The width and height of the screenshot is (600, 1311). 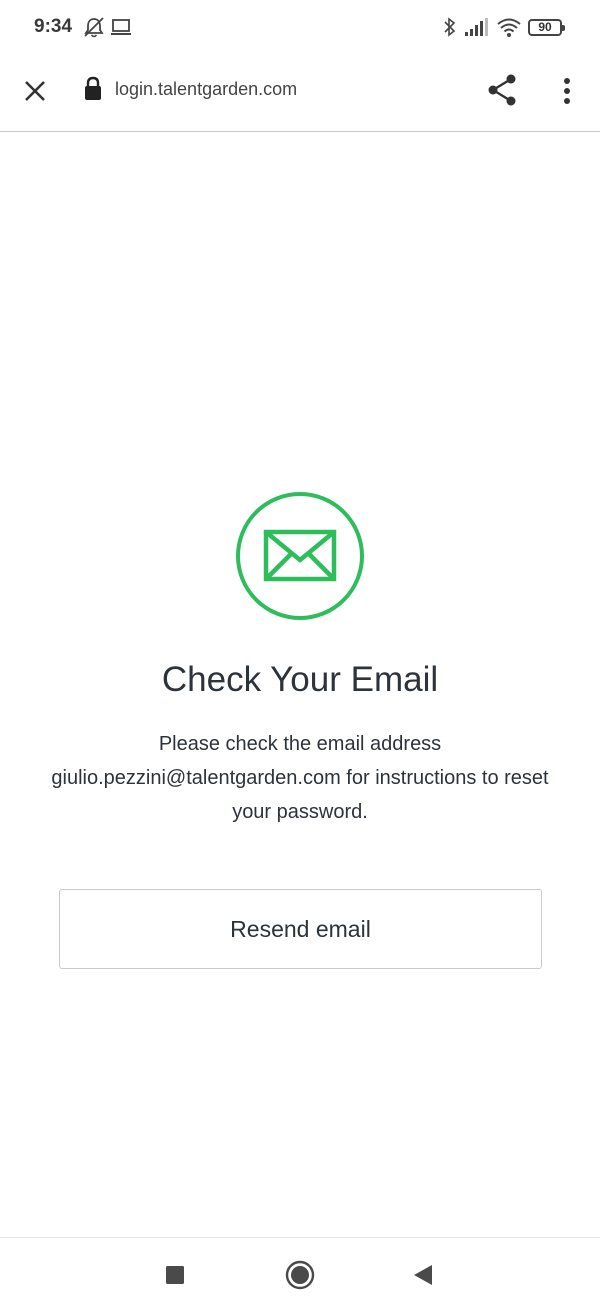 What do you see at coordinates (300, 94) in the screenshot?
I see `custom-tab-toolbar: login.talentgarden.com` at bounding box center [300, 94].